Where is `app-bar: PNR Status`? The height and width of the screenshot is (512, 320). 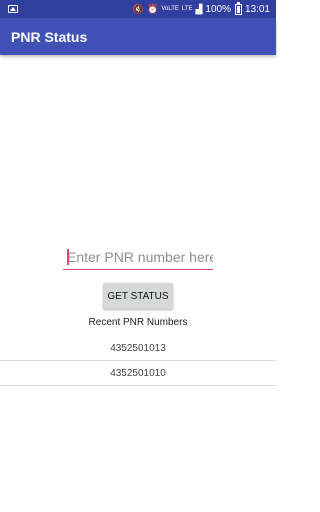
app-bar: PNR Status is located at coordinates (138, 36).